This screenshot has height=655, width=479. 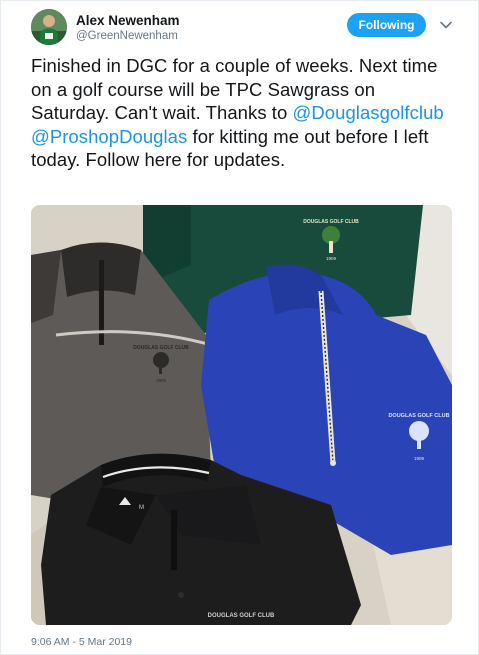 I want to click on following-button: Following, so click(x=386, y=25).